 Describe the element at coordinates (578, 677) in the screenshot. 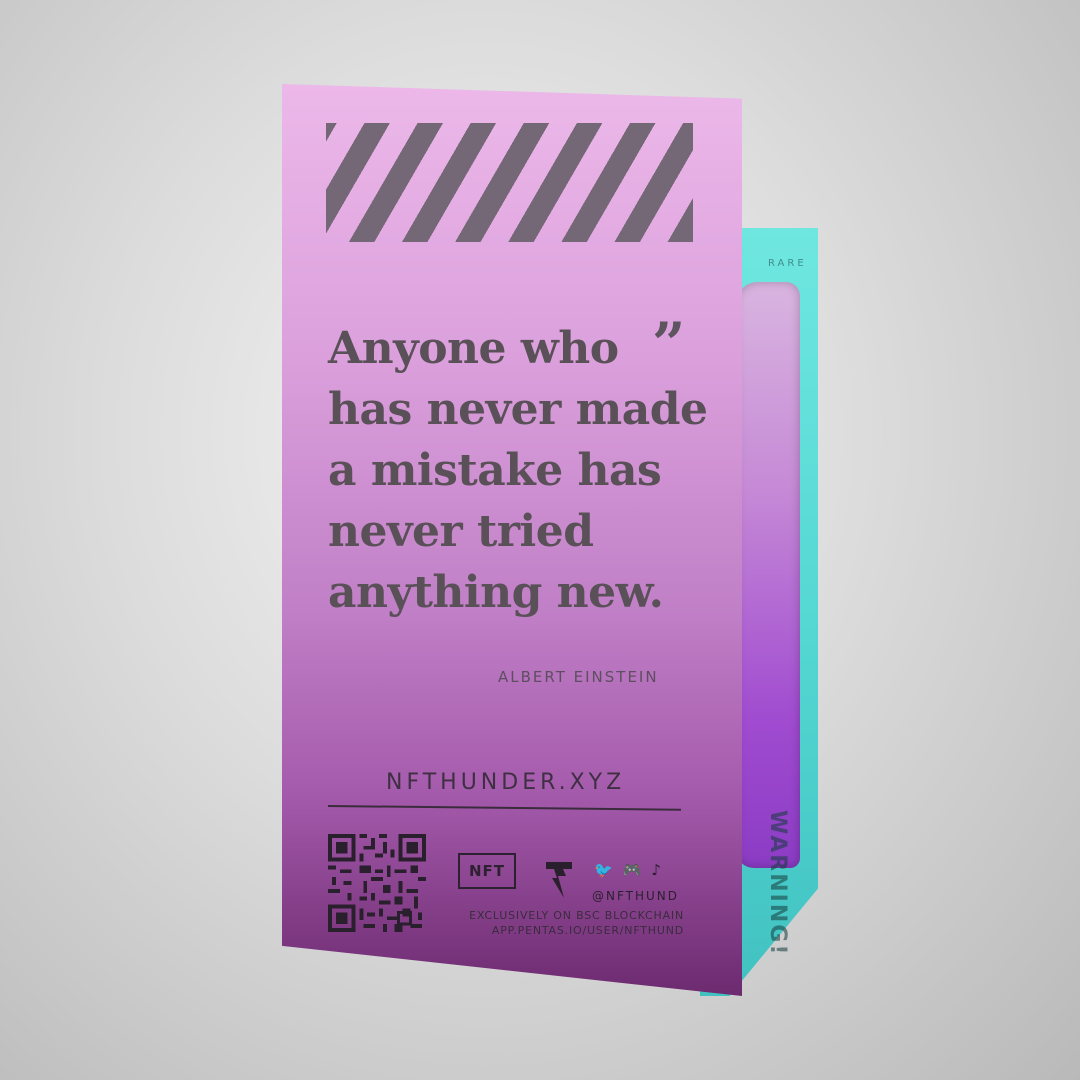

I see `quote-author: ALBERT EINSTEIN` at that location.